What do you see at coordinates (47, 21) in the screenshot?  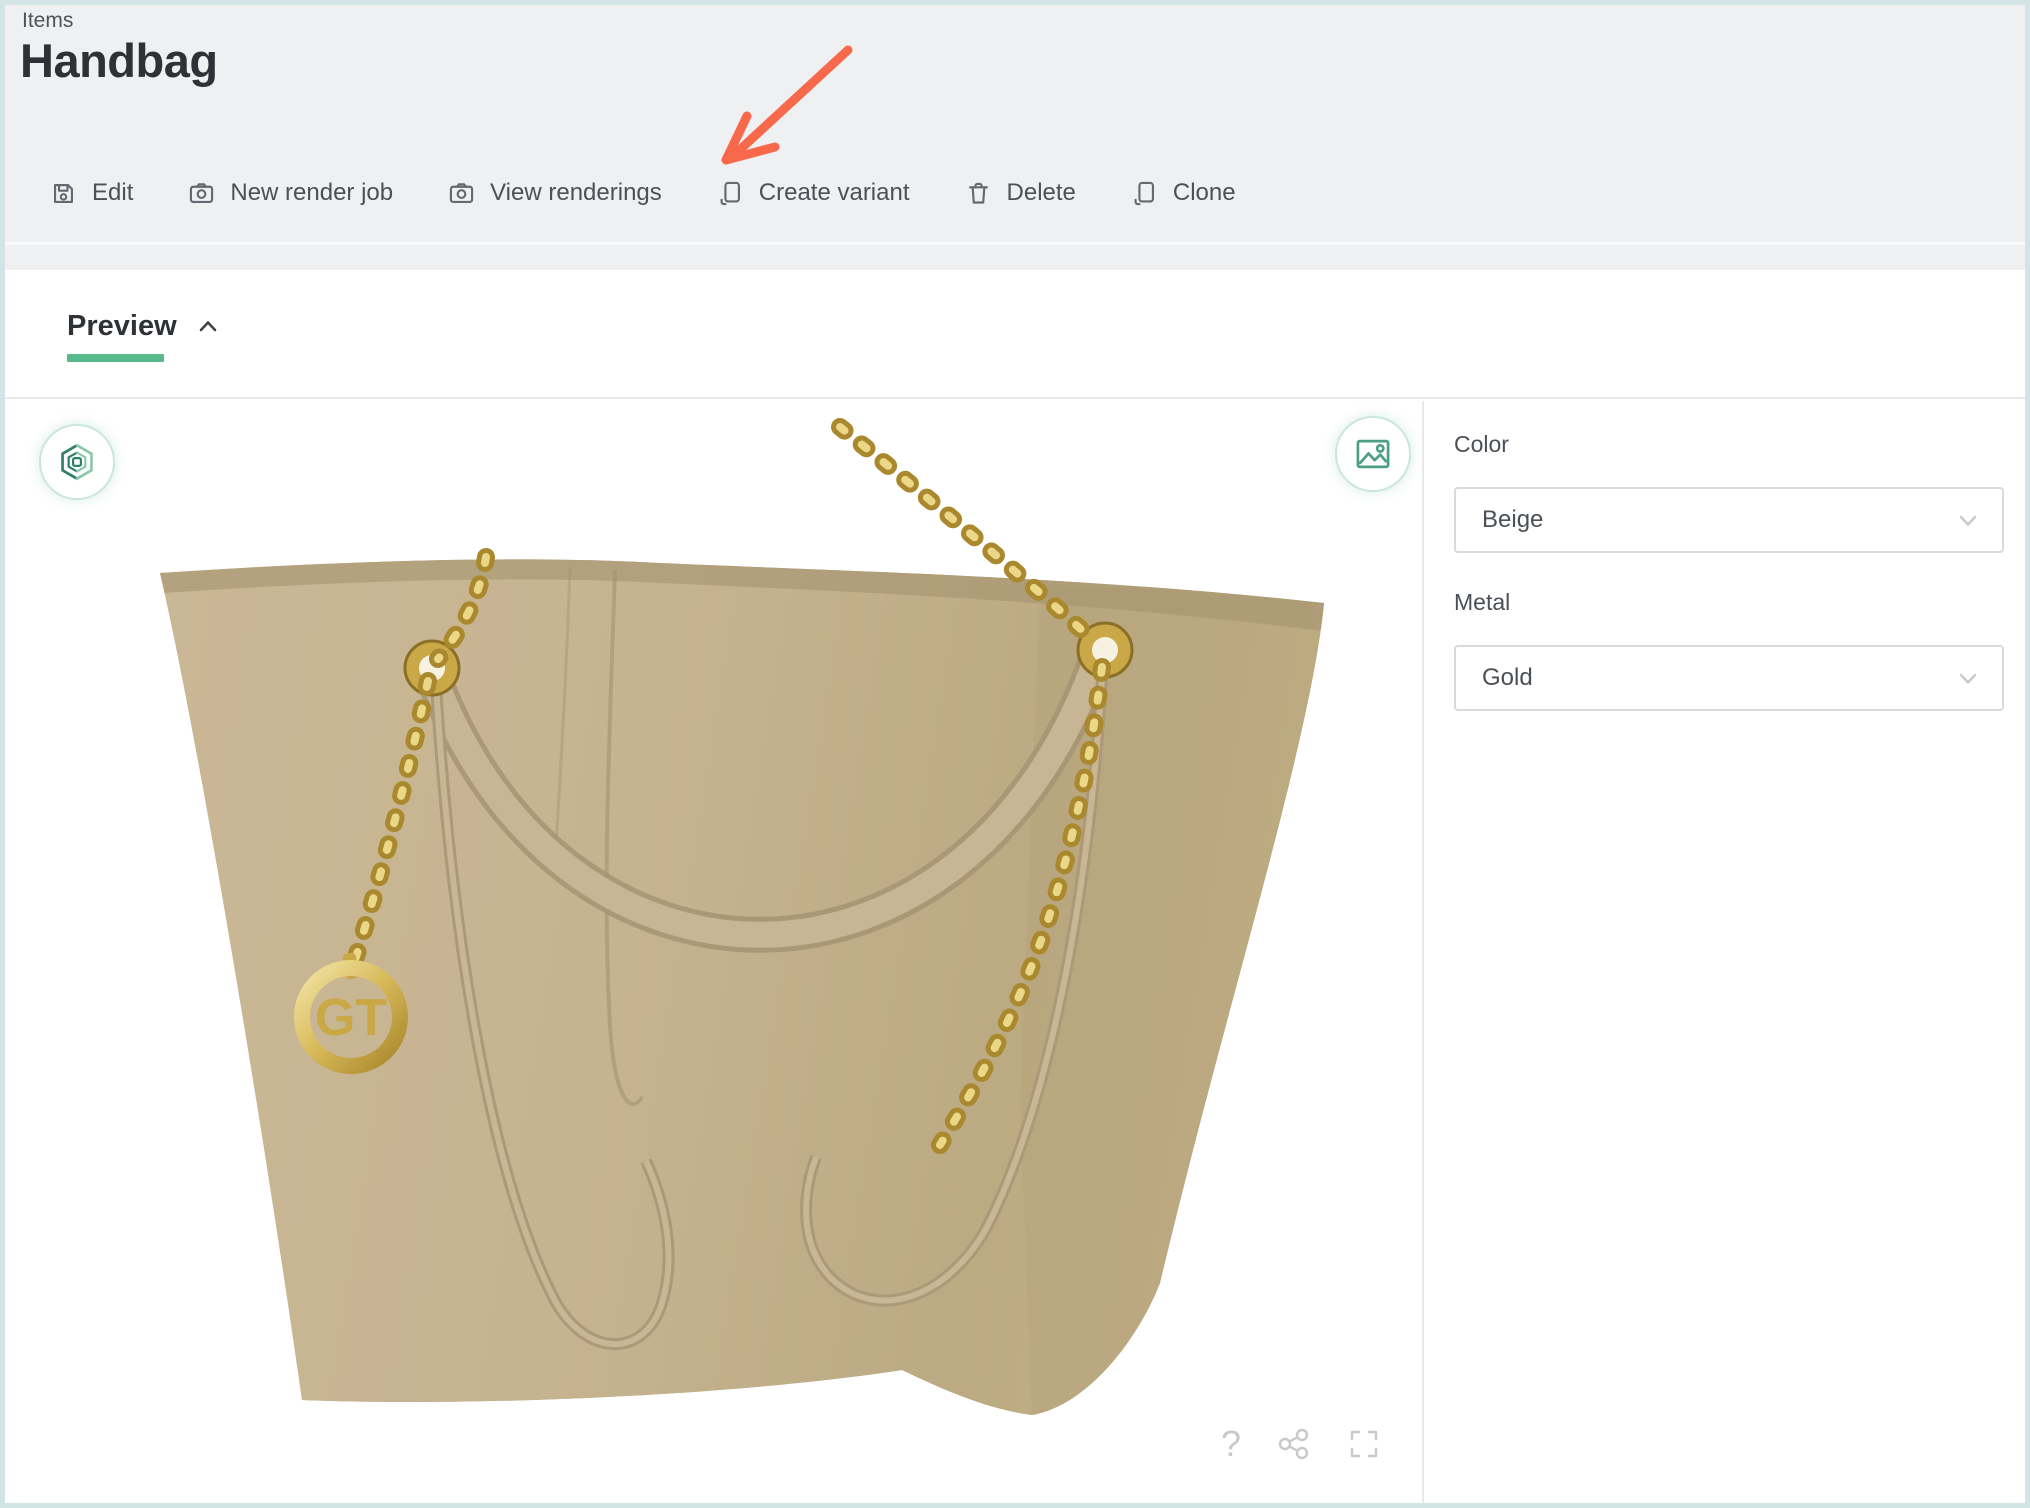 I see `breadcrumb: Items` at bounding box center [47, 21].